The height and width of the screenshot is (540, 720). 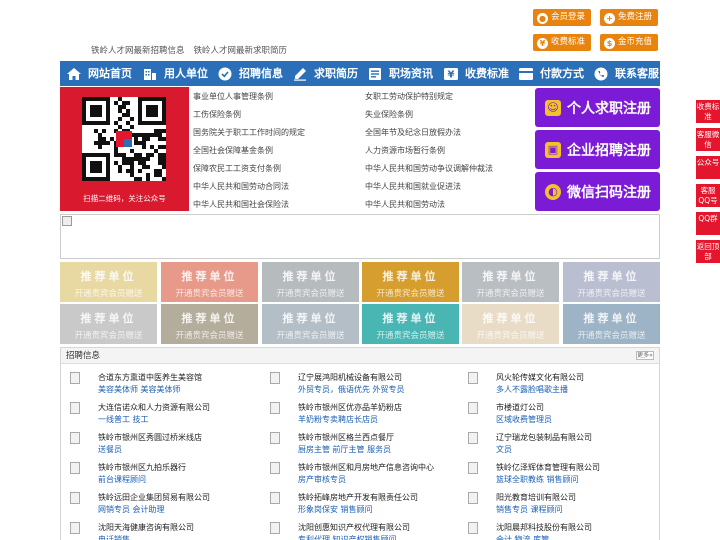 I want to click on company-name: 铁岭市银州区九拍乐器行, so click(x=142, y=467).